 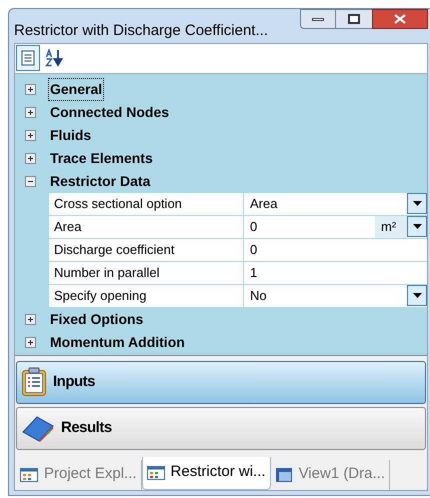 What do you see at coordinates (29, 475) in the screenshot?
I see `table-icon` at bounding box center [29, 475].